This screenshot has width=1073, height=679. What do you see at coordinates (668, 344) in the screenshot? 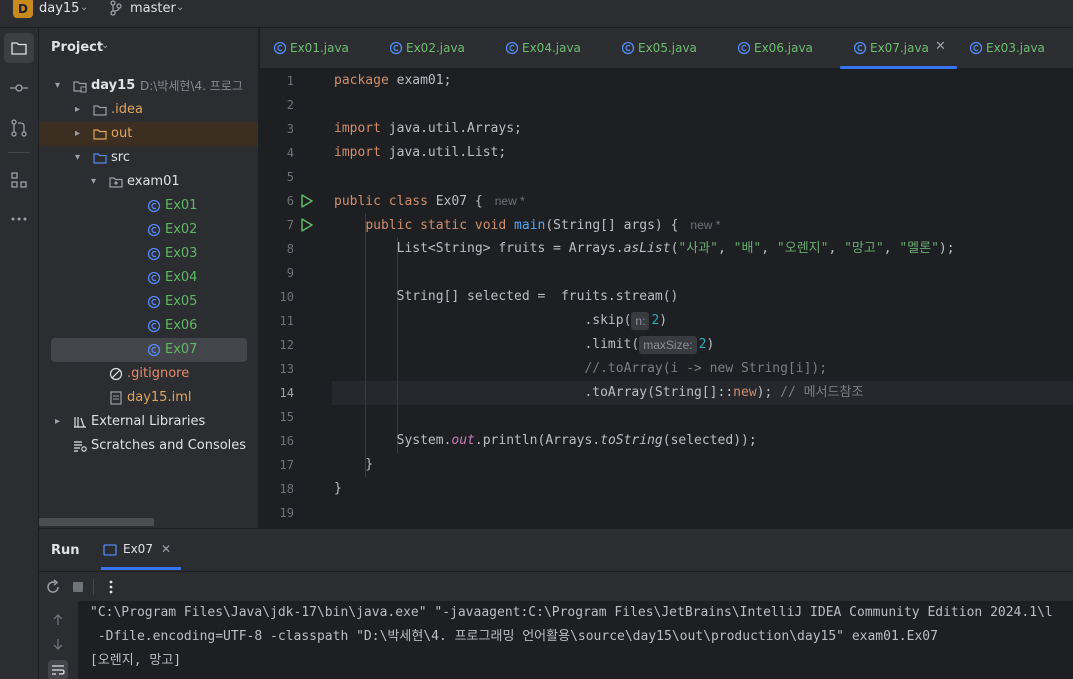
I see `parameter-hint: maxSize:` at bounding box center [668, 344].